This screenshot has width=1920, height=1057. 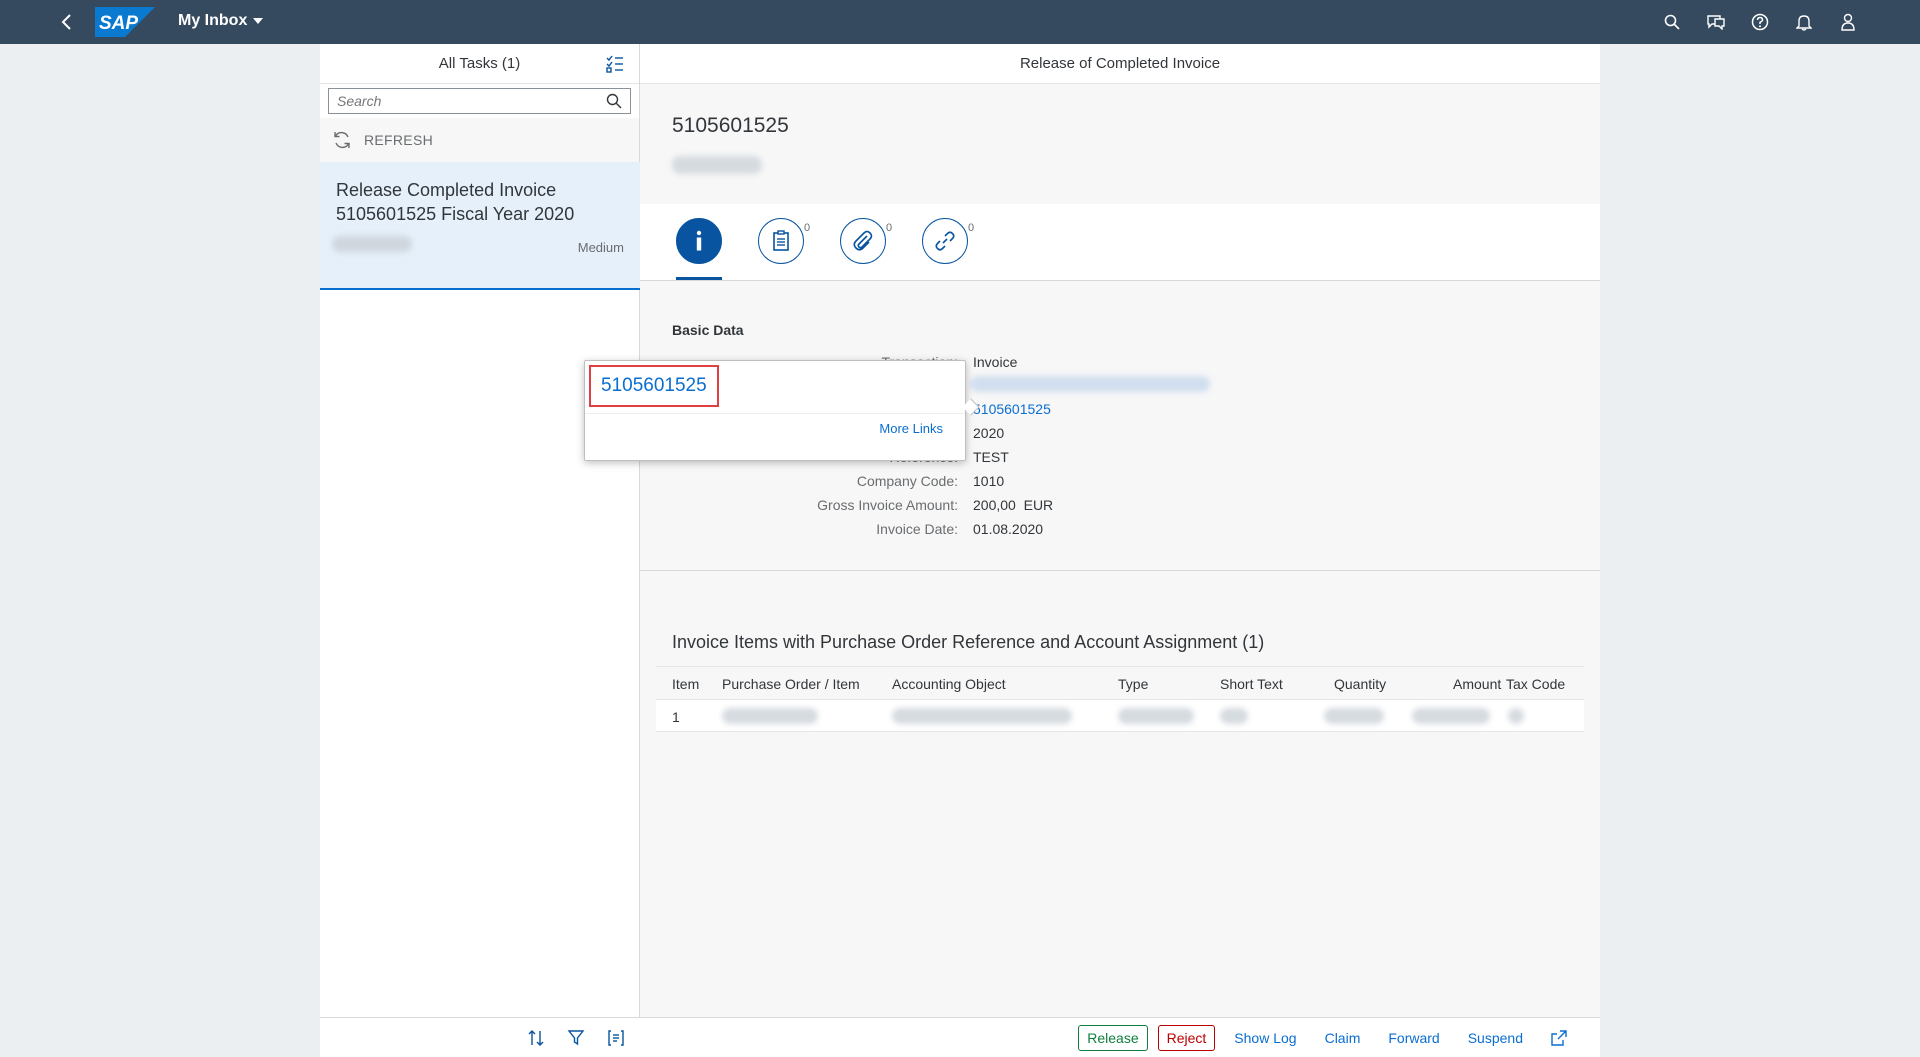 I want to click on gross-amount-label: Gross Invoice Amount:, so click(x=887, y=505).